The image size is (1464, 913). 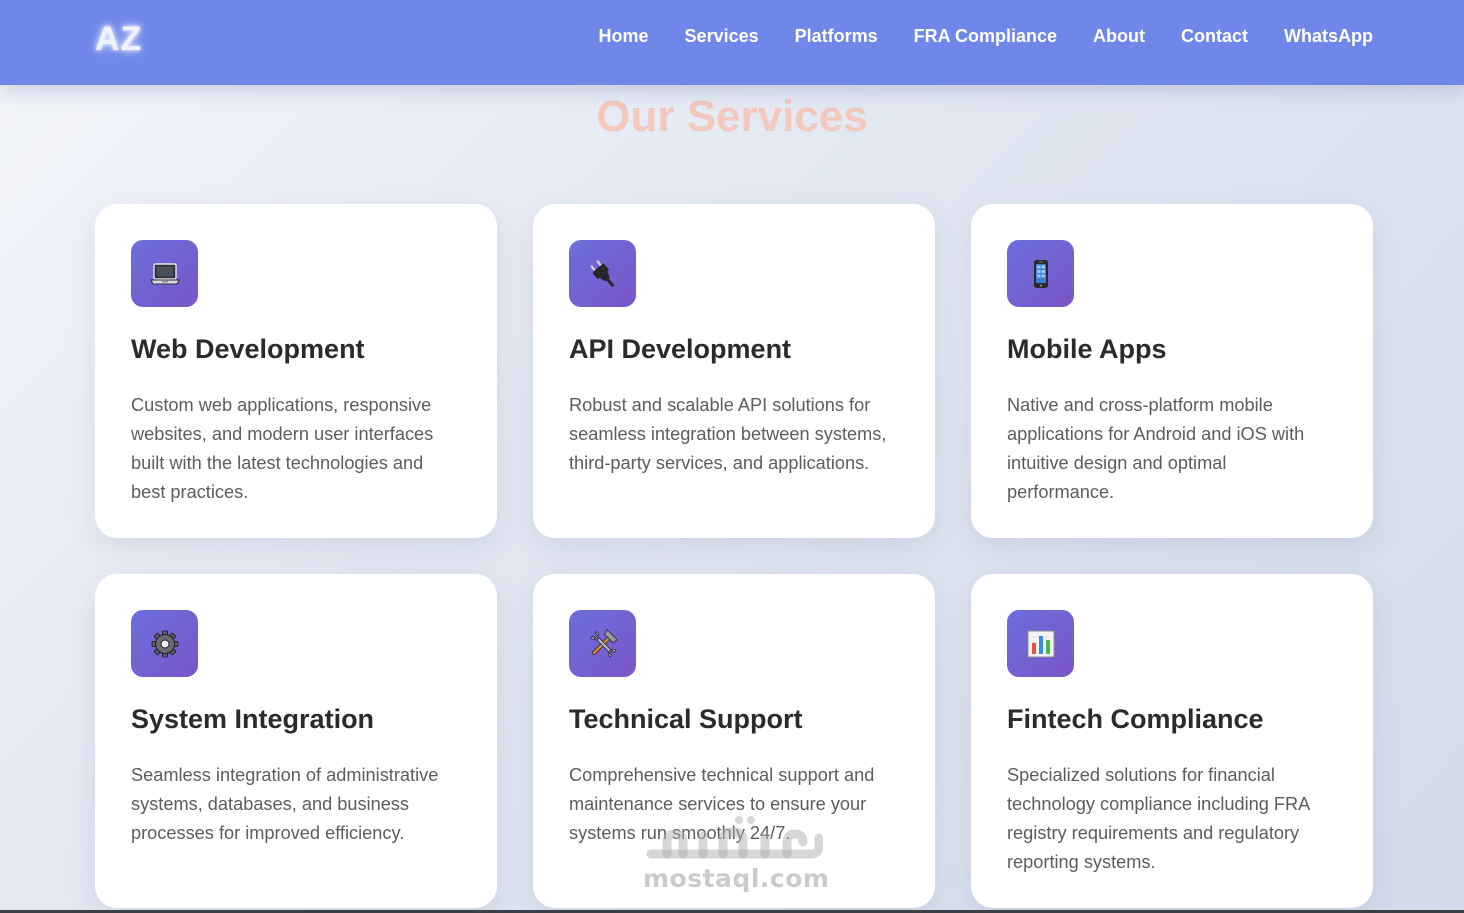 What do you see at coordinates (1328, 36) in the screenshot?
I see `nav-link-whatsapp: WhatsApp` at bounding box center [1328, 36].